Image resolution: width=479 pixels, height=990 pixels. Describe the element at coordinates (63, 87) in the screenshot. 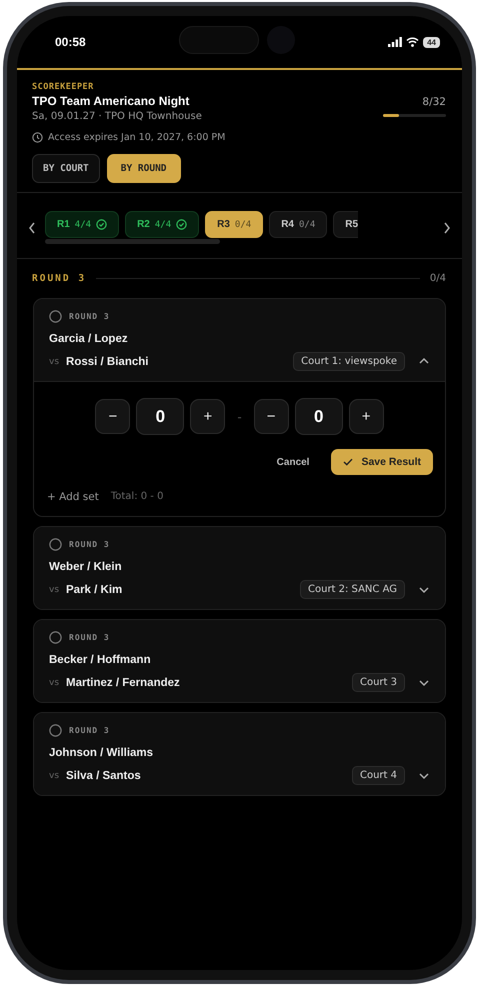

I see `role-label: SCOREKEEPER` at that location.